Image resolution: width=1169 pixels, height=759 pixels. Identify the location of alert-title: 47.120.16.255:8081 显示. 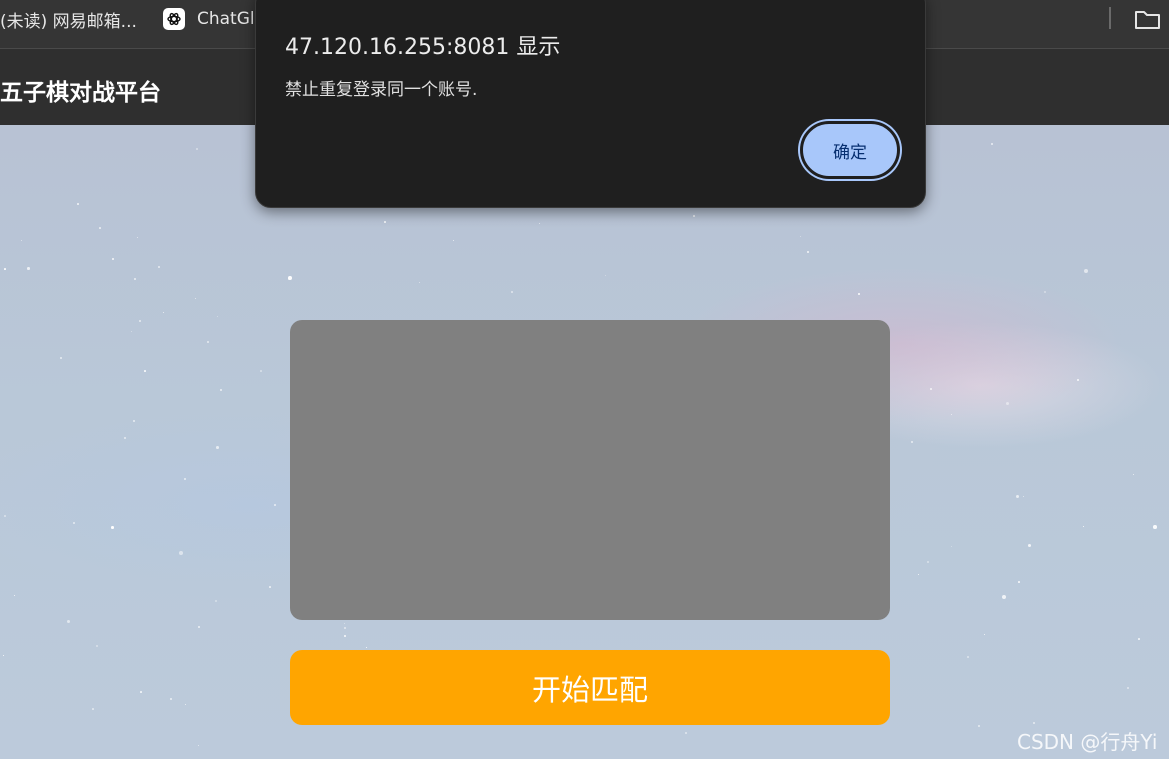
(423, 47).